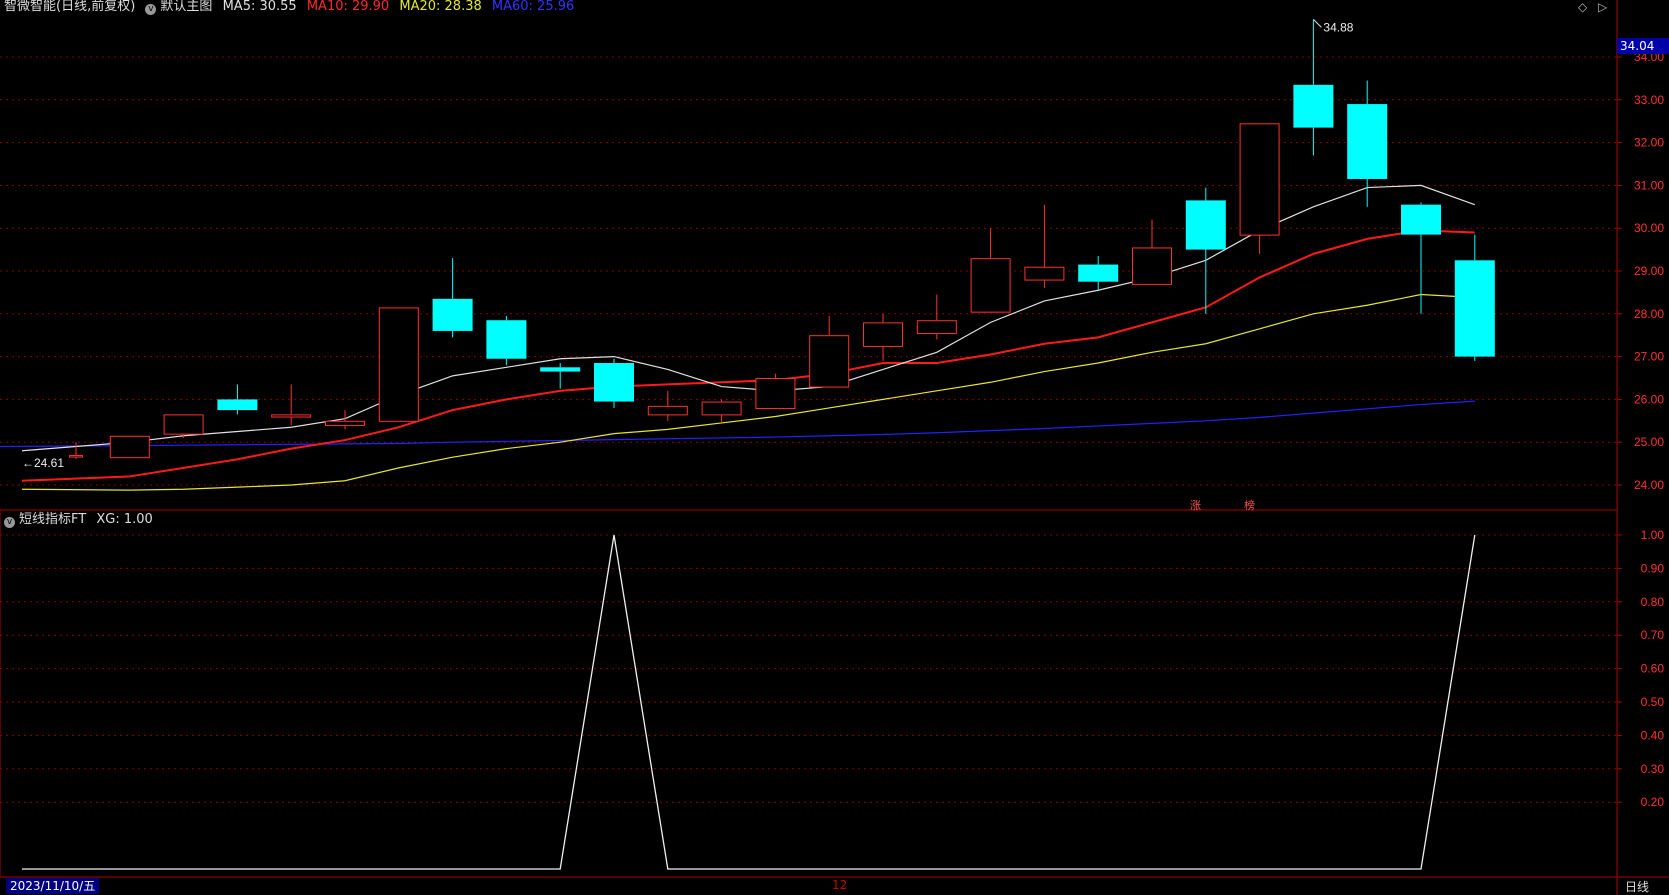 The image size is (1669, 895). What do you see at coordinates (1653, 635) in the screenshot?
I see `indicator-tick-label: 0.70` at bounding box center [1653, 635].